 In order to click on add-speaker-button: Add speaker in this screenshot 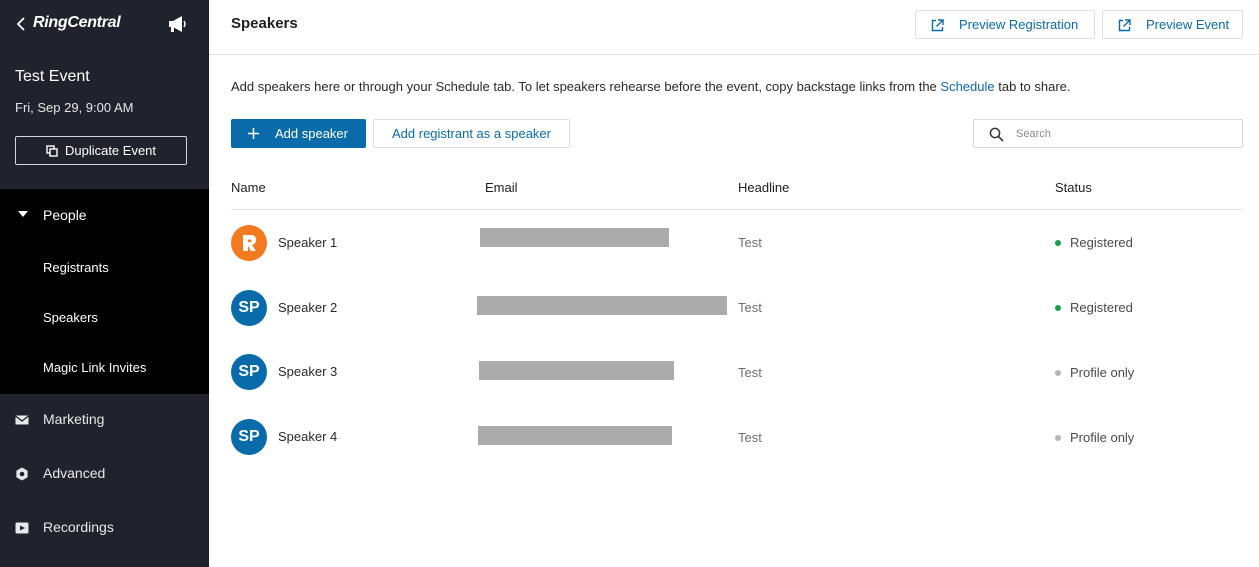, I will do `click(298, 133)`.